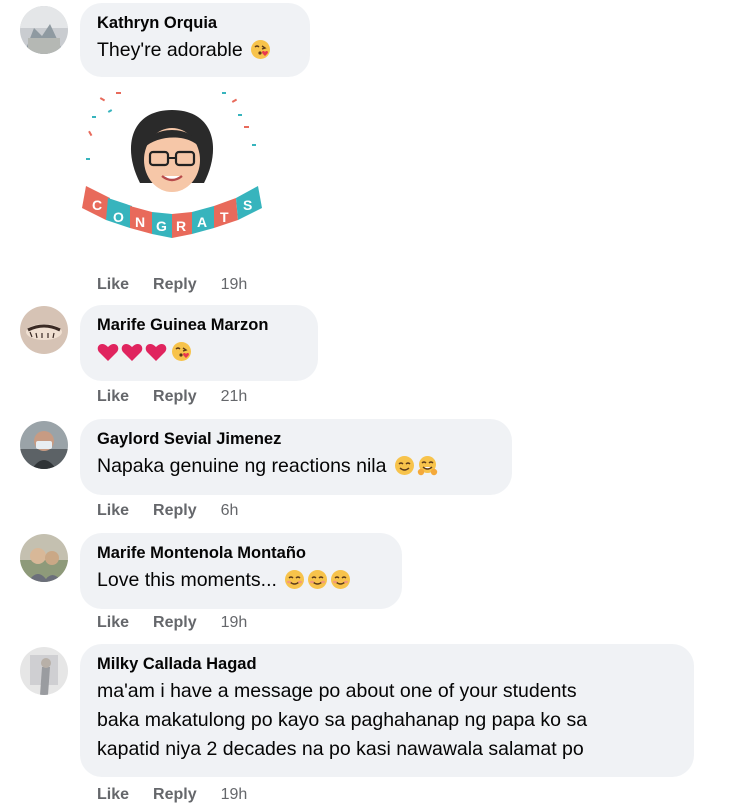  What do you see at coordinates (118, 217) in the screenshot?
I see `svg-text: O` at bounding box center [118, 217].